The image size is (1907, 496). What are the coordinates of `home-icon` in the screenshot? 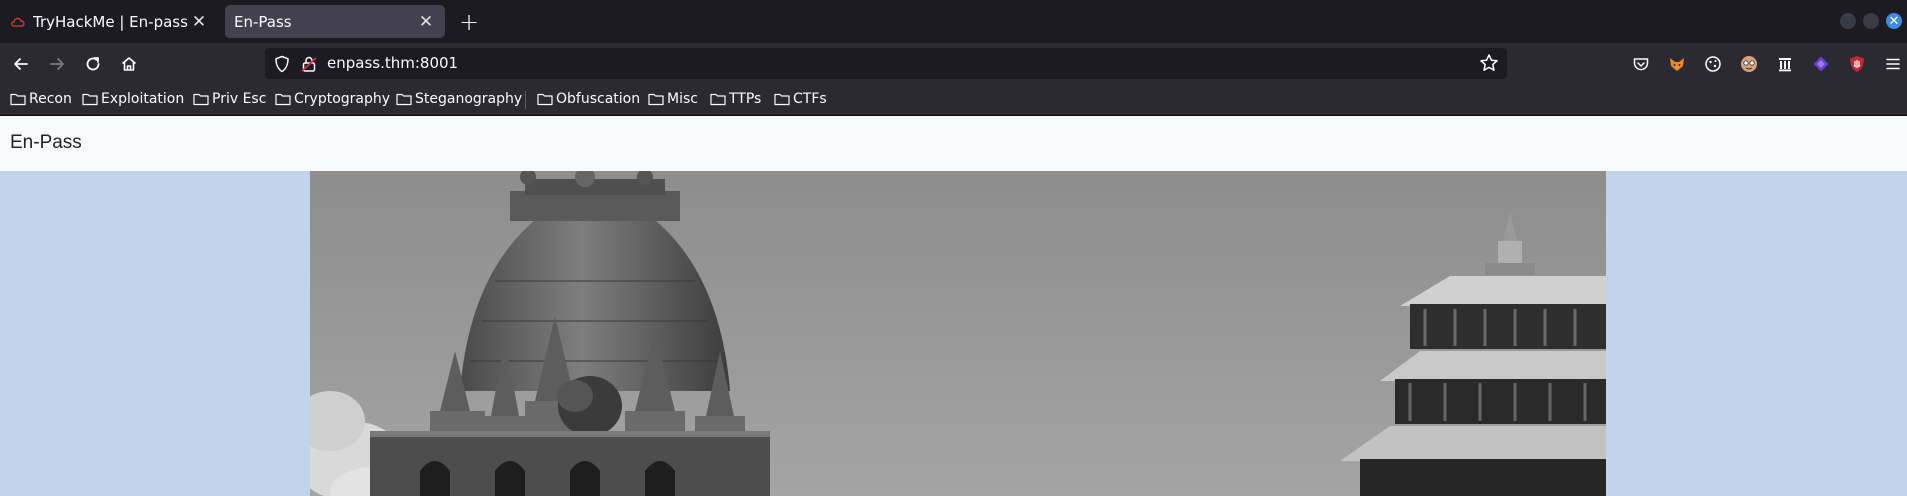 It's located at (129, 64).